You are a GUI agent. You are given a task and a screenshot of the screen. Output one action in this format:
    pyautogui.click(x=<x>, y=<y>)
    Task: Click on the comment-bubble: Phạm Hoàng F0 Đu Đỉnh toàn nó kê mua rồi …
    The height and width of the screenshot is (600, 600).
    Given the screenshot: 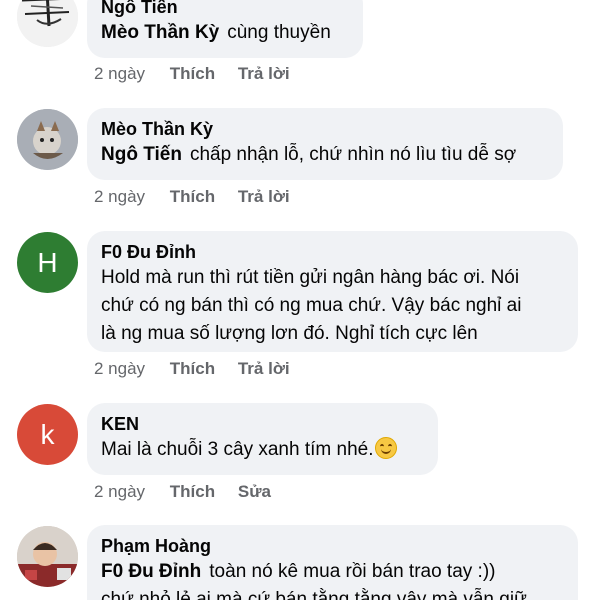 What is the action you would take?
    pyautogui.click(x=332, y=562)
    